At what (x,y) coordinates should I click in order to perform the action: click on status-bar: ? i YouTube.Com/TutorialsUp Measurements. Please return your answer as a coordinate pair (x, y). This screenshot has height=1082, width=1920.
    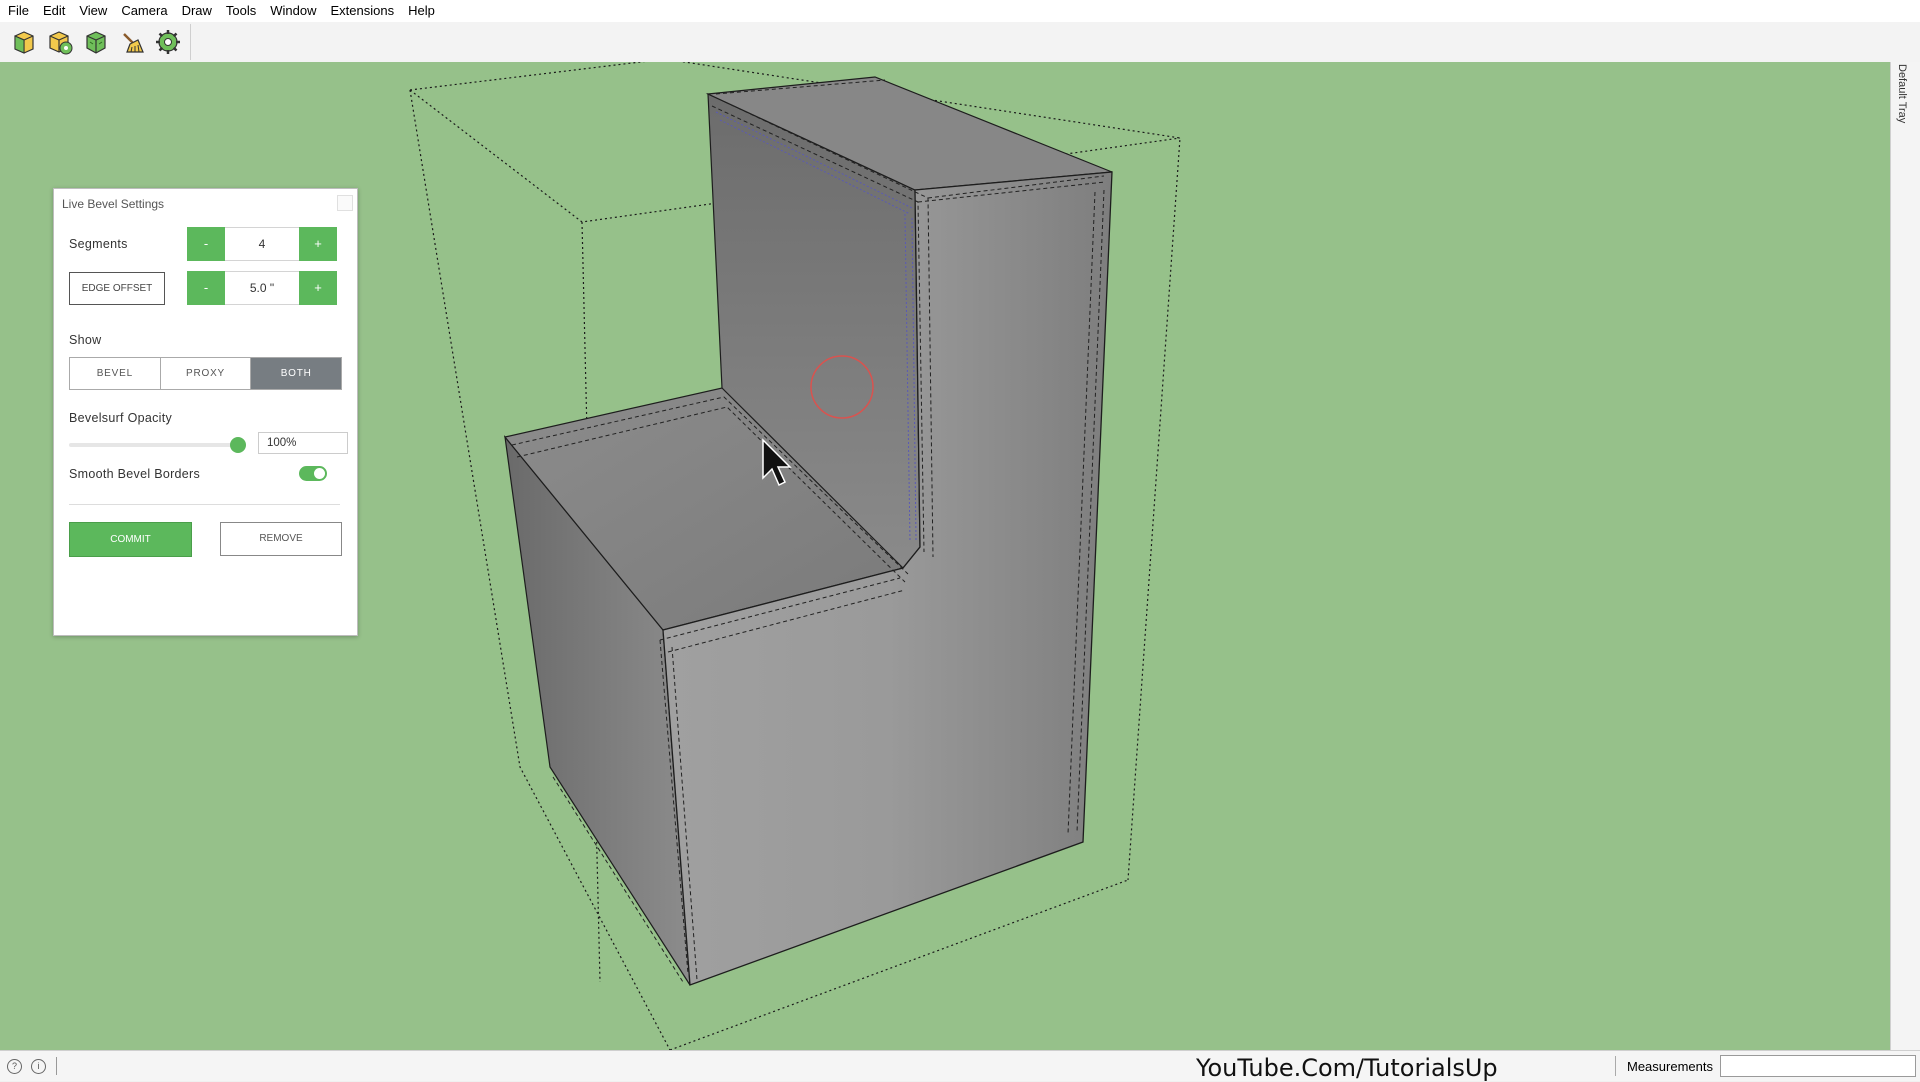
    Looking at the image, I should click on (960, 1066).